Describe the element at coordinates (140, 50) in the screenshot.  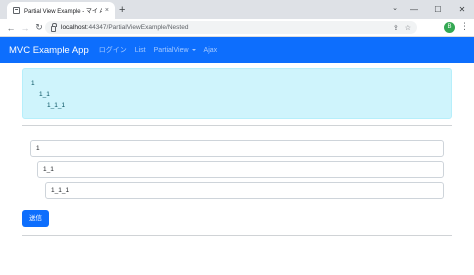
I see `nav-link-list: List` at that location.